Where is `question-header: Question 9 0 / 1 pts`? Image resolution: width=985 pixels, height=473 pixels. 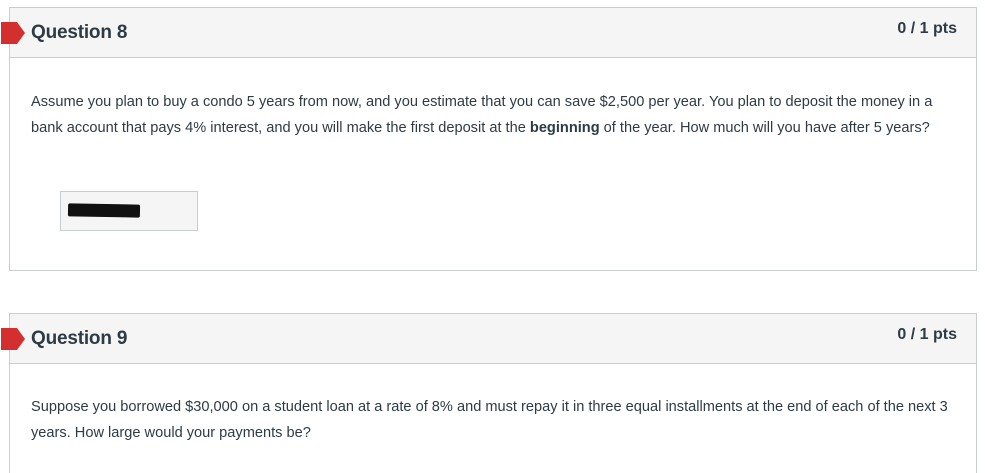
question-header: Question 9 0 / 1 pts is located at coordinates (488, 339).